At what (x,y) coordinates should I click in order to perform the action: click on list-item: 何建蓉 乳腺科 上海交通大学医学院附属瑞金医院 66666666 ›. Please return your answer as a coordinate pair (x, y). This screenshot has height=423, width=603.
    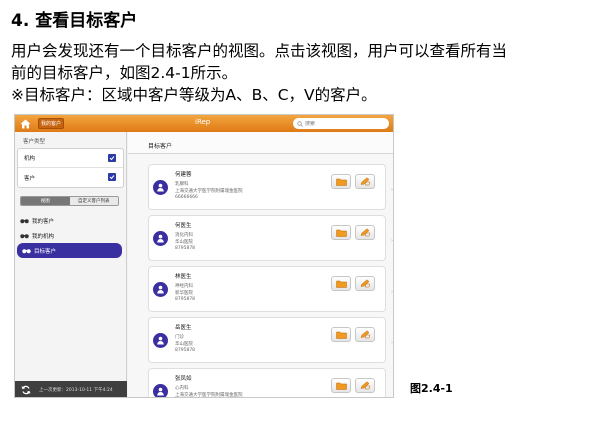
    Looking at the image, I should click on (270, 187).